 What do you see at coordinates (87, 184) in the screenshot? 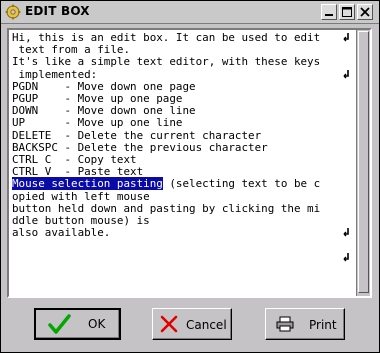
I see `selected-text: Mouse selection pasting` at bounding box center [87, 184].